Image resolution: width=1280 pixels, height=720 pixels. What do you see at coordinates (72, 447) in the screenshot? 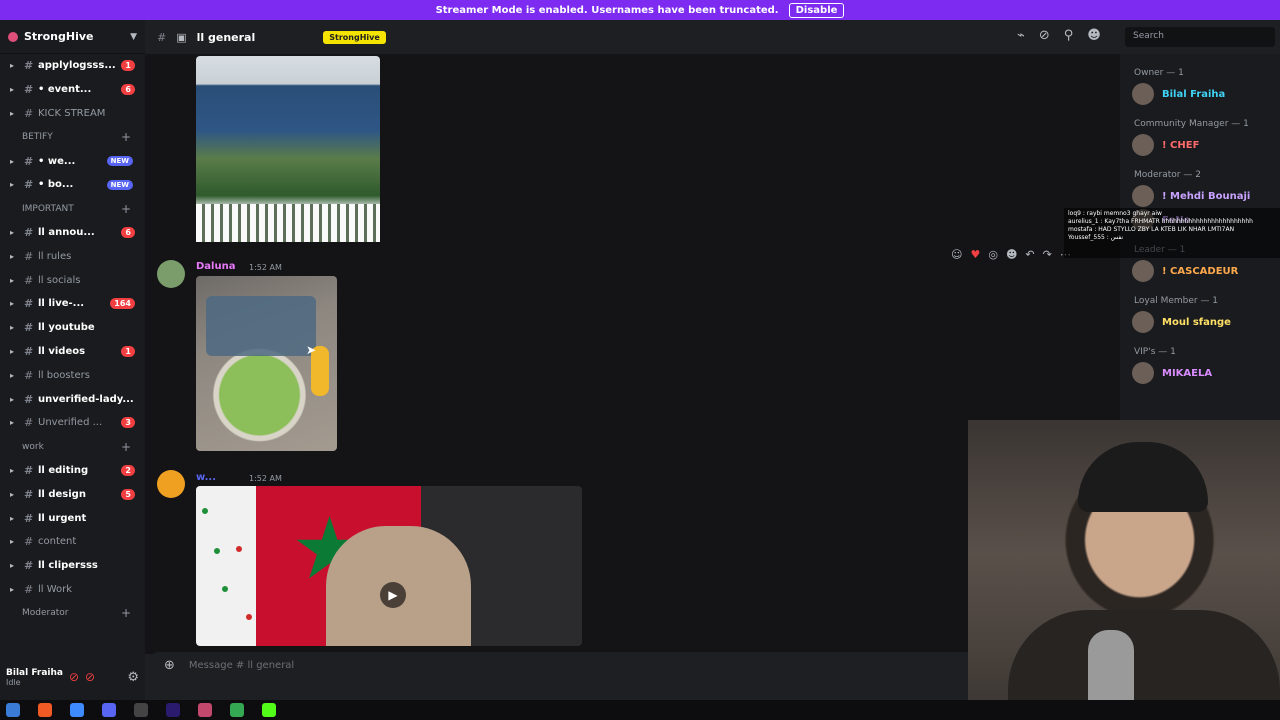
I see `category-16: work +` at bounding box center [72, 447].